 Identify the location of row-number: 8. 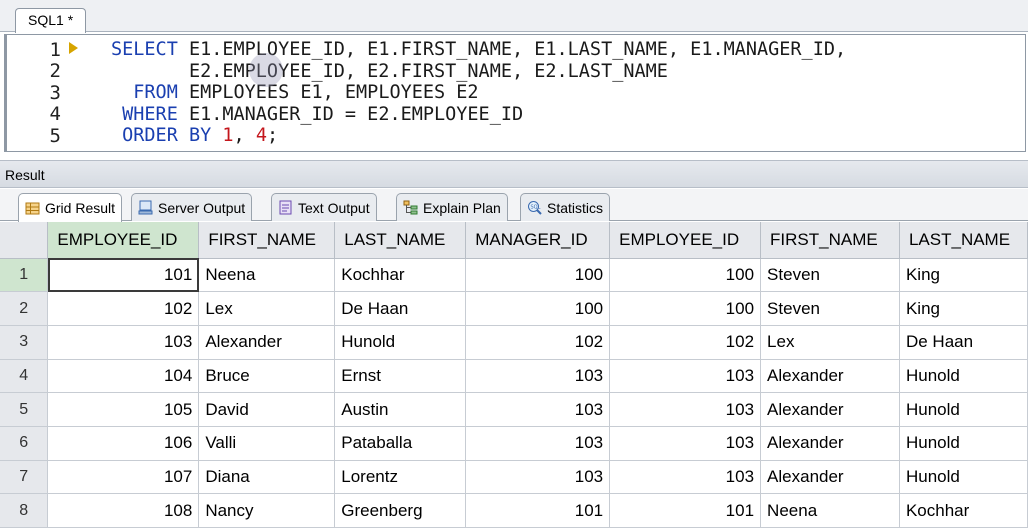
(24, 510).